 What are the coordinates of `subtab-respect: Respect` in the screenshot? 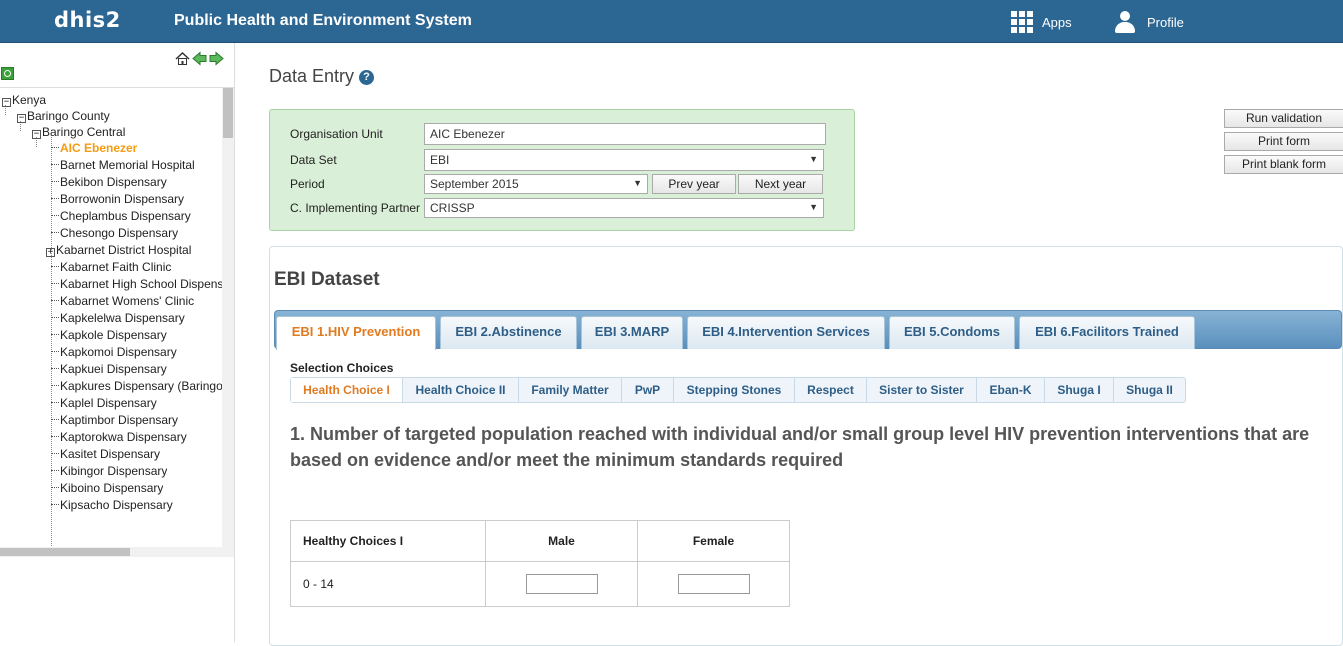 It's located at (831, 390).